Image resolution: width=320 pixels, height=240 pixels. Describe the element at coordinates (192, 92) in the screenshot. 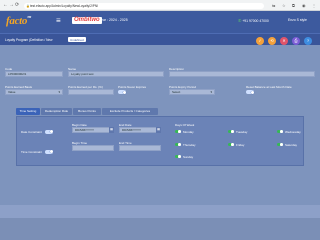

I see `points-expiry-period-select: Select` at that location.